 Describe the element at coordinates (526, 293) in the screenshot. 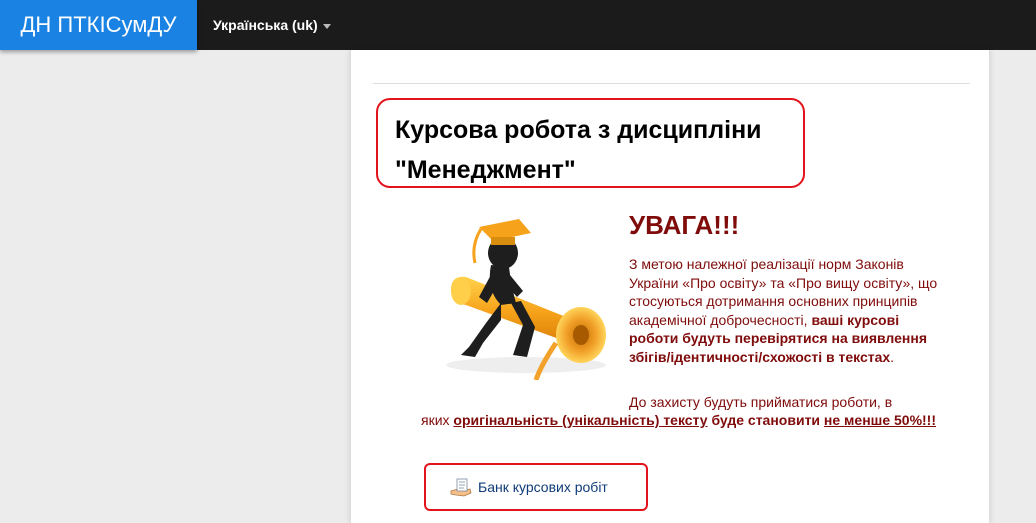

I see `graduate-scroll-illustration` at that location.